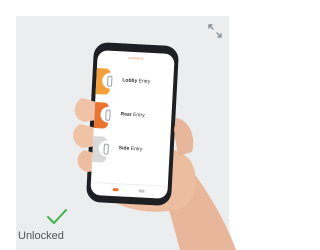 The width and height of the screenshot is (320, 250). I want to click on tab-settings, so click(141, 191).